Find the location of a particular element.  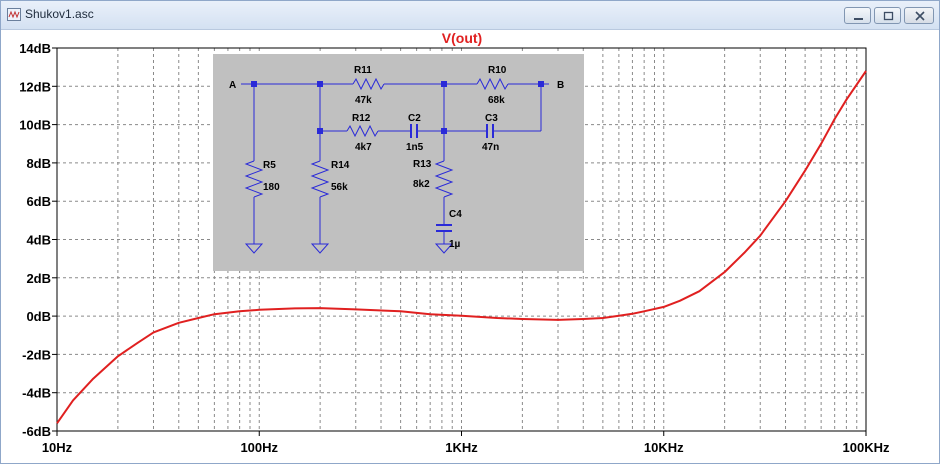

x-tick-label: 10Hz is located at coordinates (57, 447).